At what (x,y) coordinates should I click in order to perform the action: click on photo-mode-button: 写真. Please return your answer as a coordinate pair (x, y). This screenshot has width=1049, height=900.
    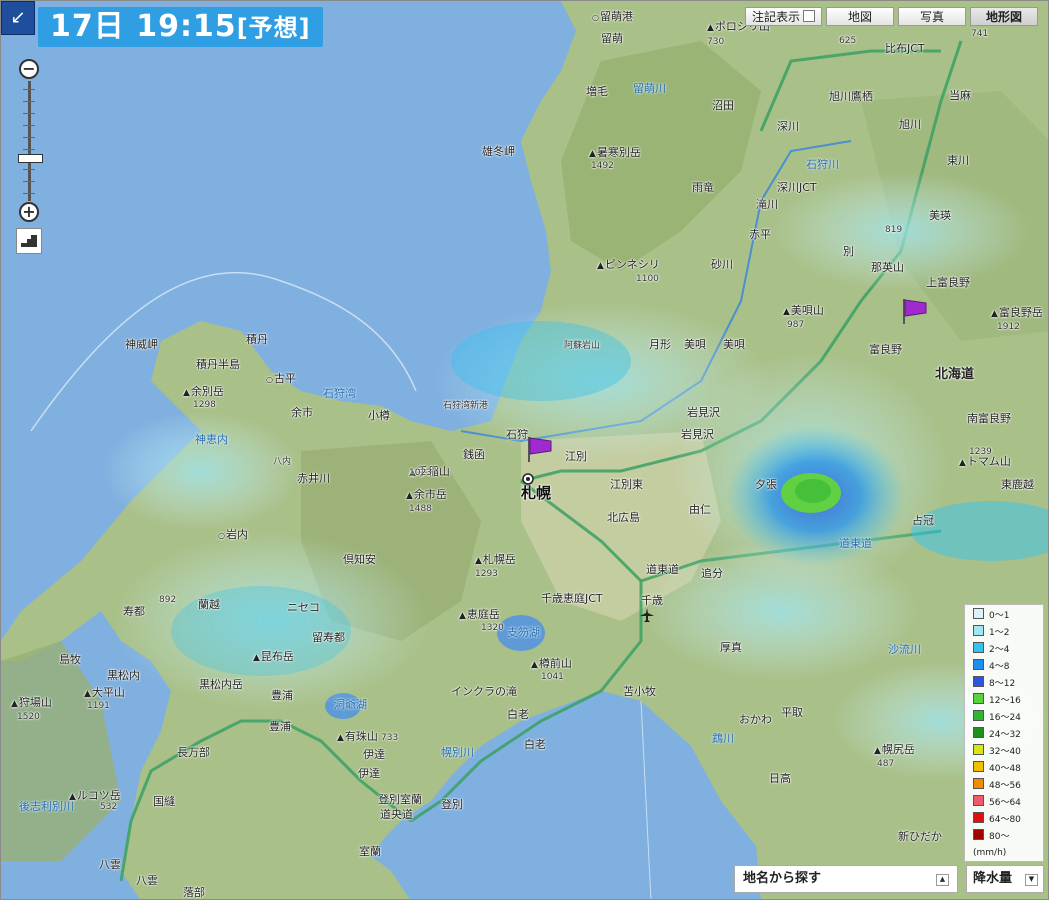
    Looking at the image, I should click on (932, 16).